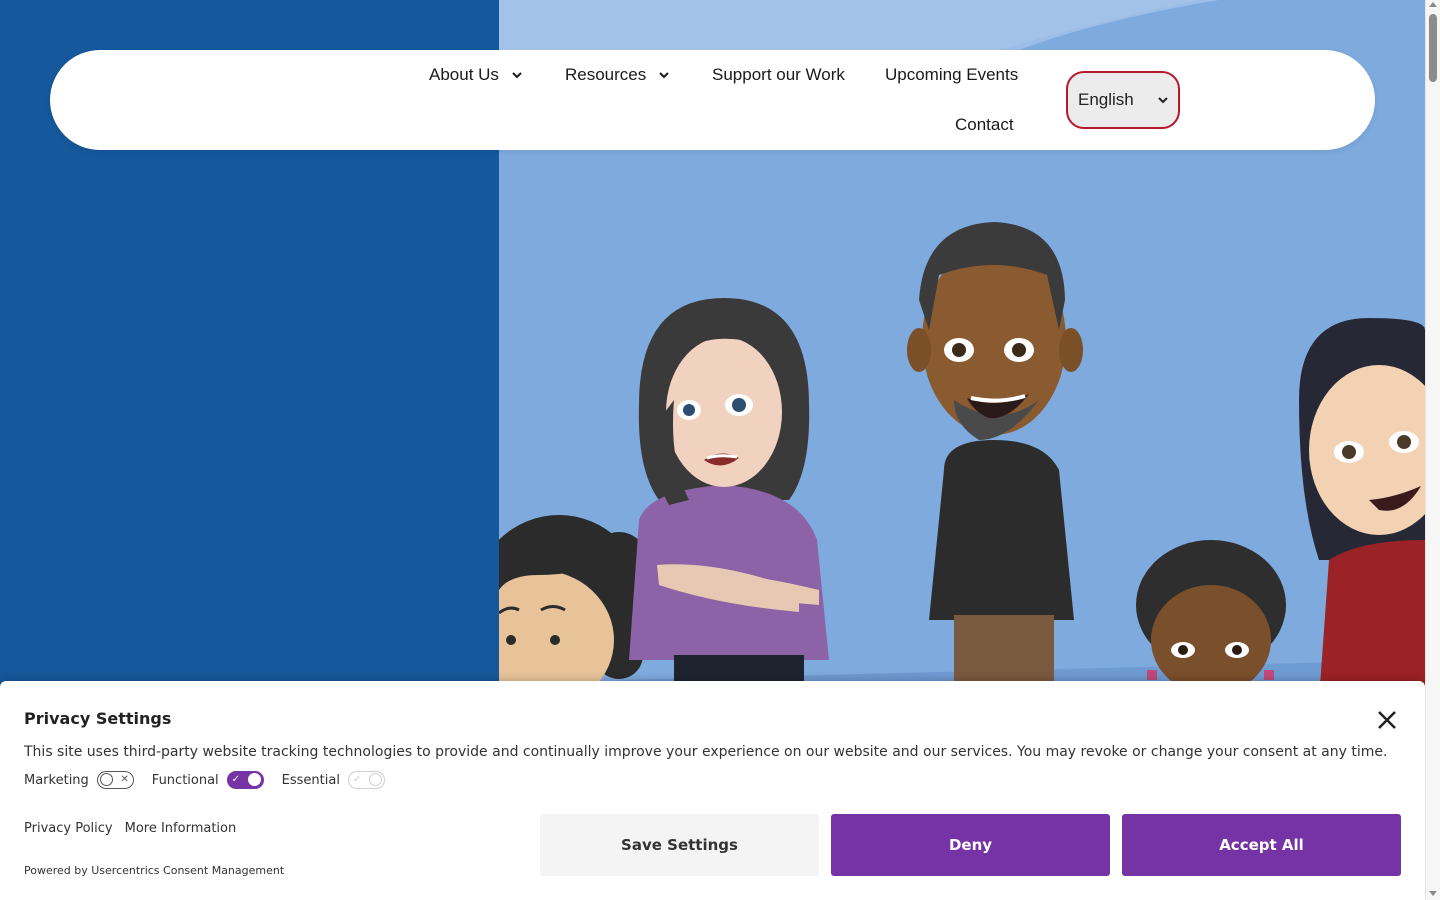 This screenshot has width=1440, height=900. What do you see at coordinates (185, 780) in the screenshot?
I see `toggle-label: Functional` at bounding box center [185, 780].